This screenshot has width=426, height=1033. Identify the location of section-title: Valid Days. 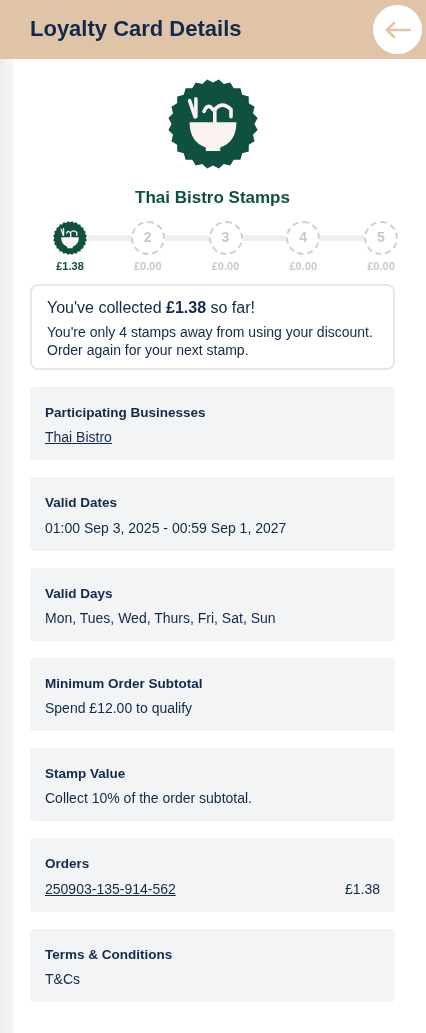
(79, 593).